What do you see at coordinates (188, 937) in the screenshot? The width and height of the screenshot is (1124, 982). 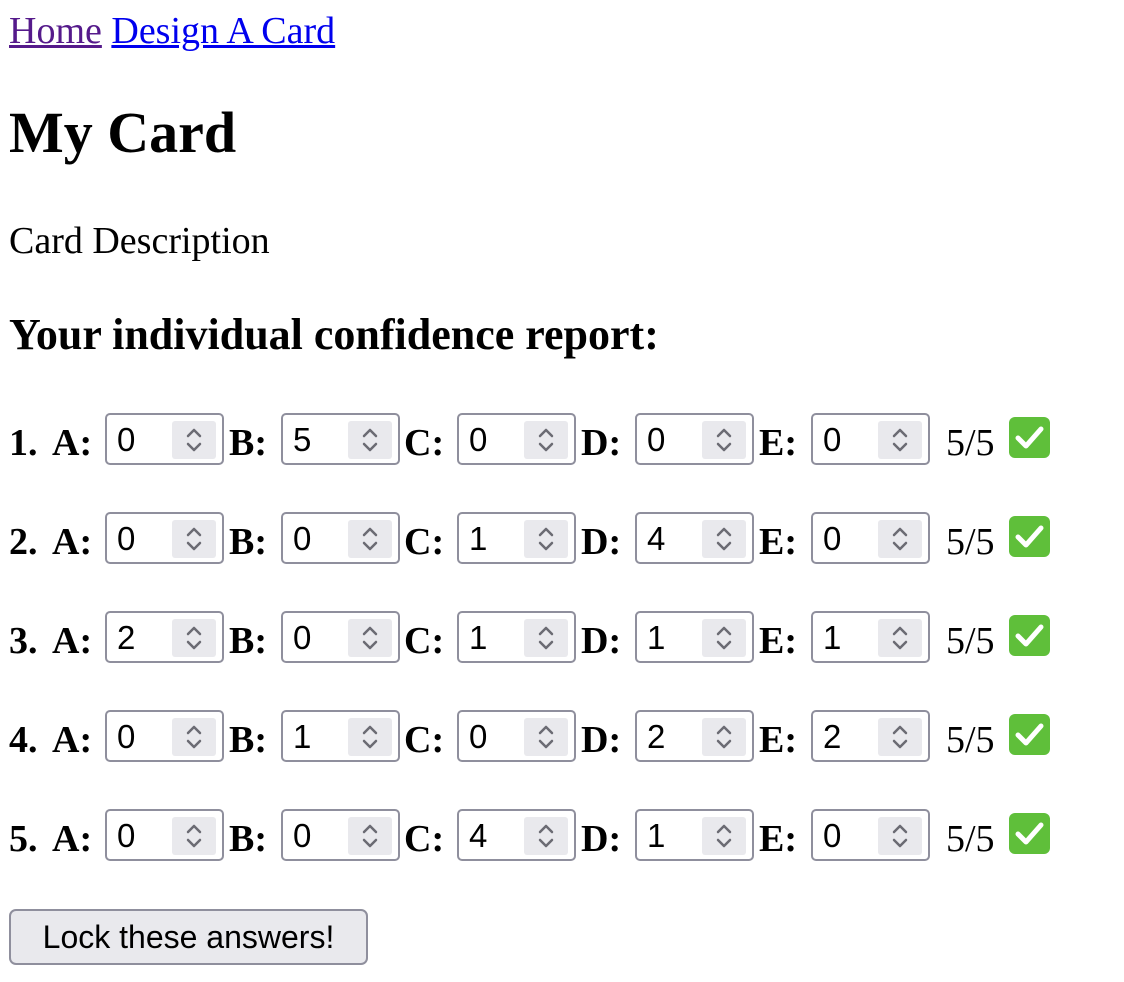 I see `lock-answers-button: Lock these answers!` at bounding box center [188, 937].